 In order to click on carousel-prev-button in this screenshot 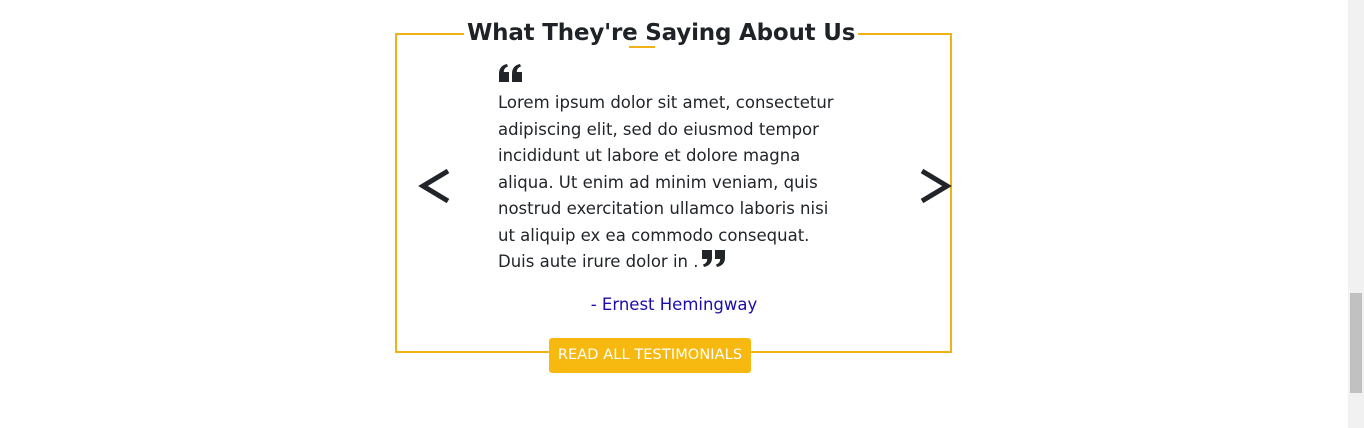, I will do `click(436, 186)`.